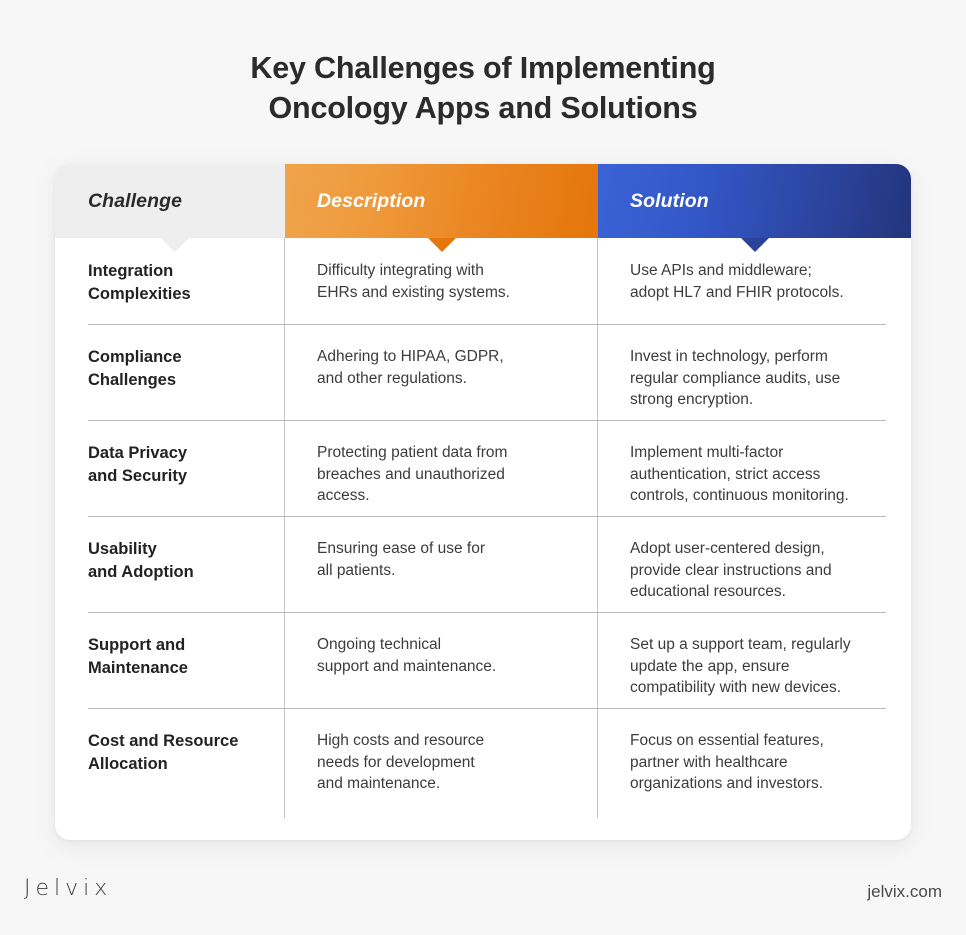 This screenshot has width=966, height=935. I want to click on cell-challenge: Support and Maintenance, so click(170, 671).